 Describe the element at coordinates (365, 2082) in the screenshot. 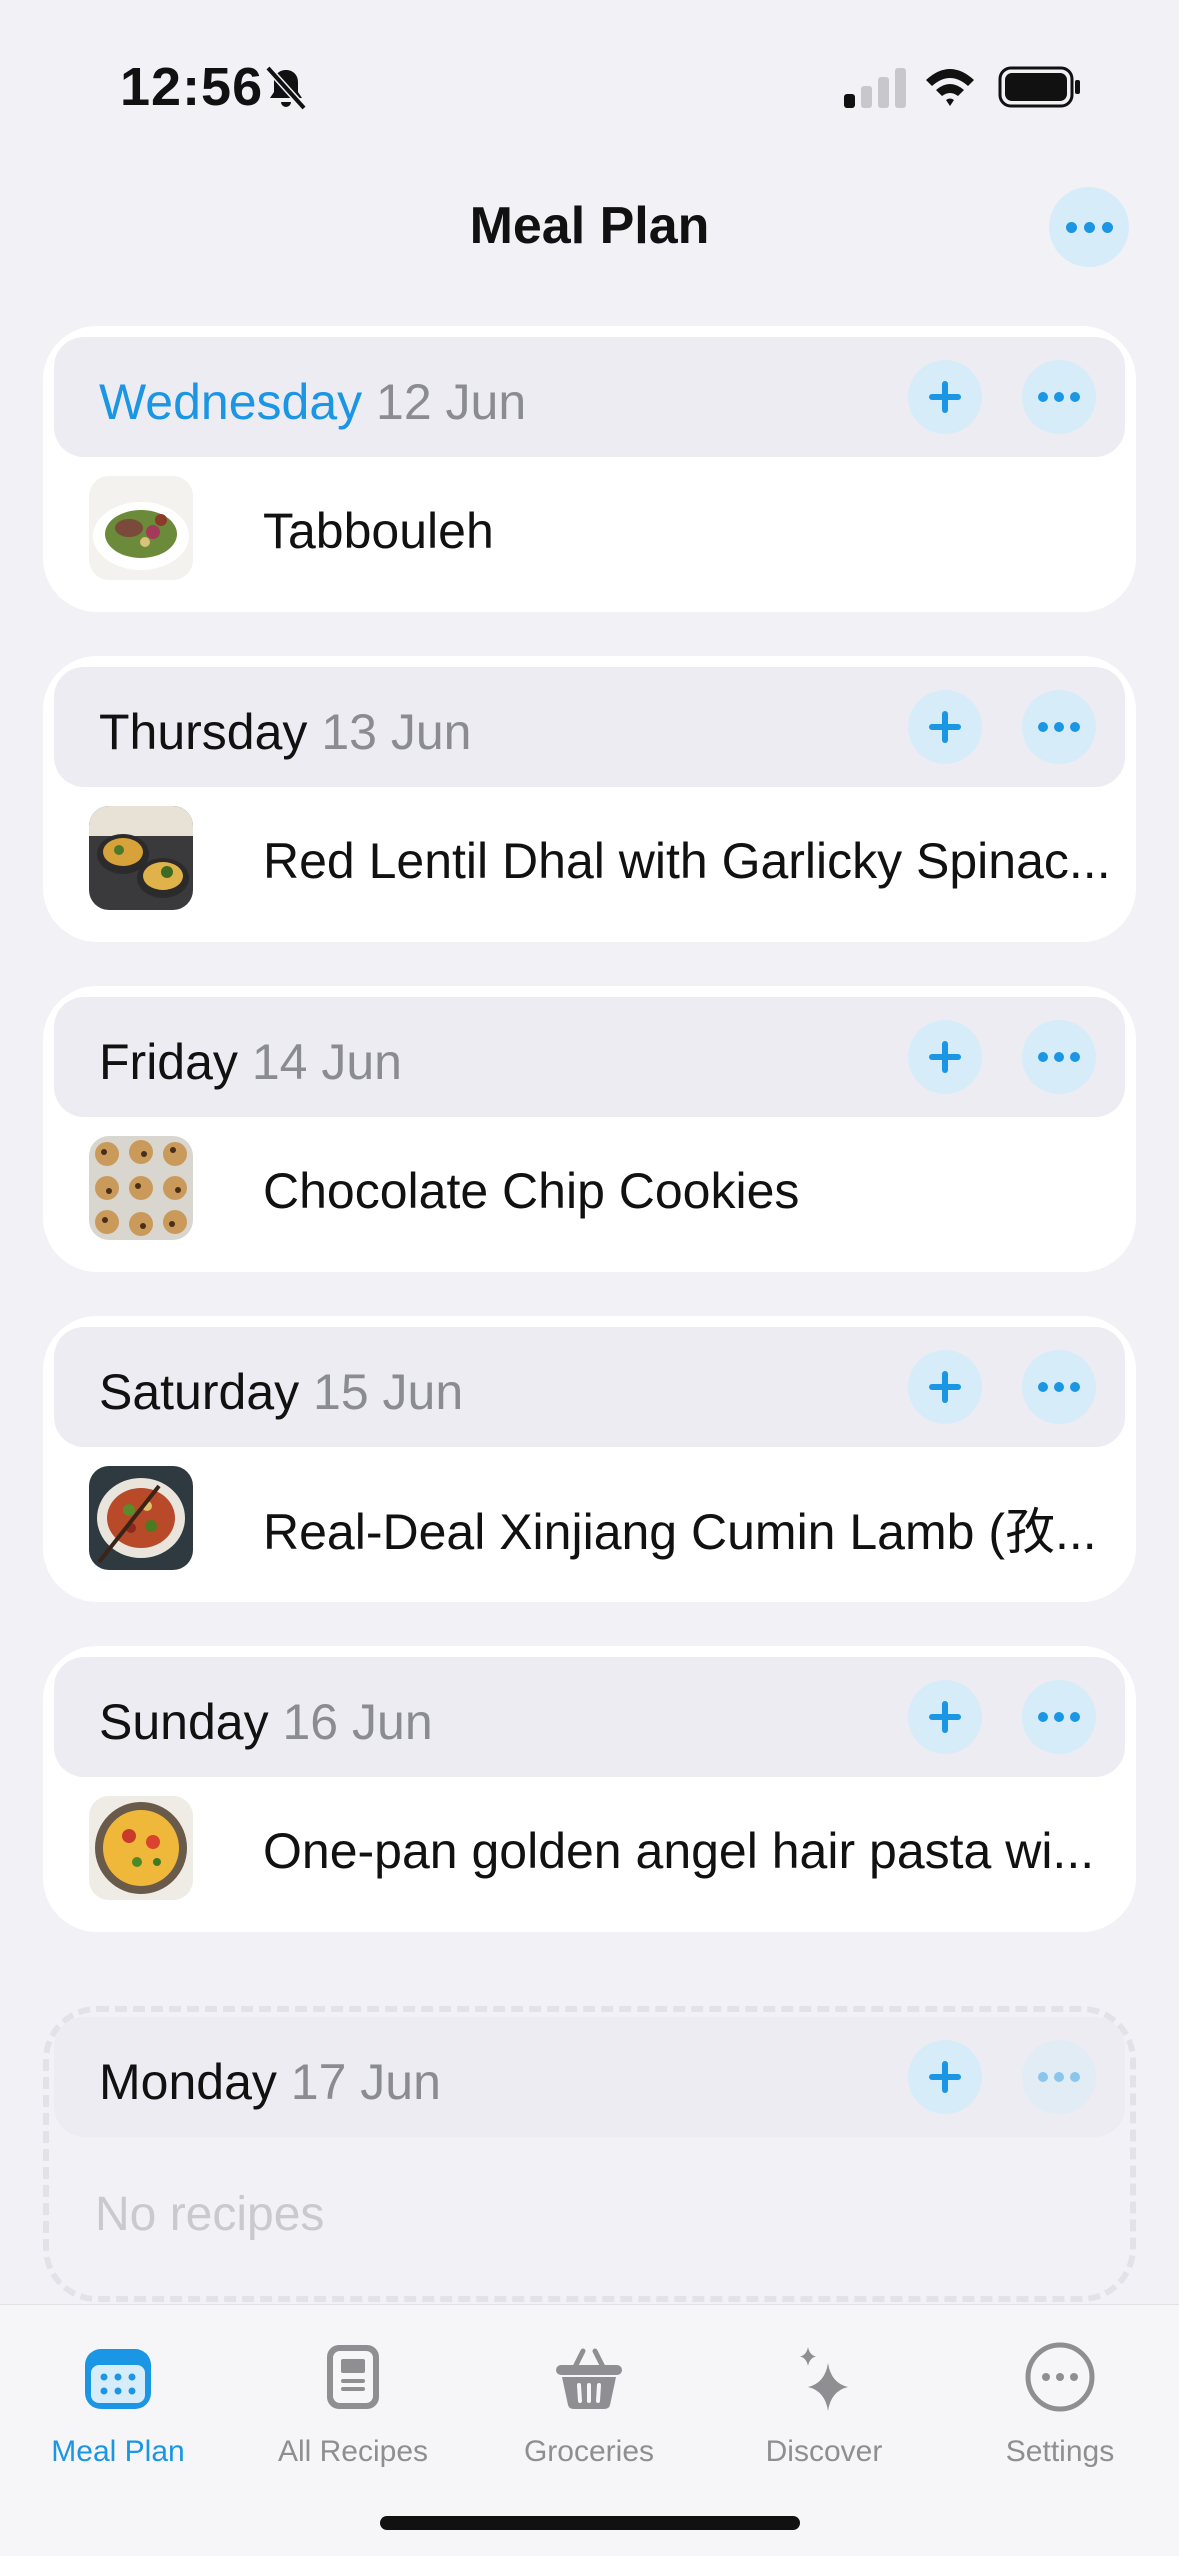

I see `day-date: 17 Jun` at that location.